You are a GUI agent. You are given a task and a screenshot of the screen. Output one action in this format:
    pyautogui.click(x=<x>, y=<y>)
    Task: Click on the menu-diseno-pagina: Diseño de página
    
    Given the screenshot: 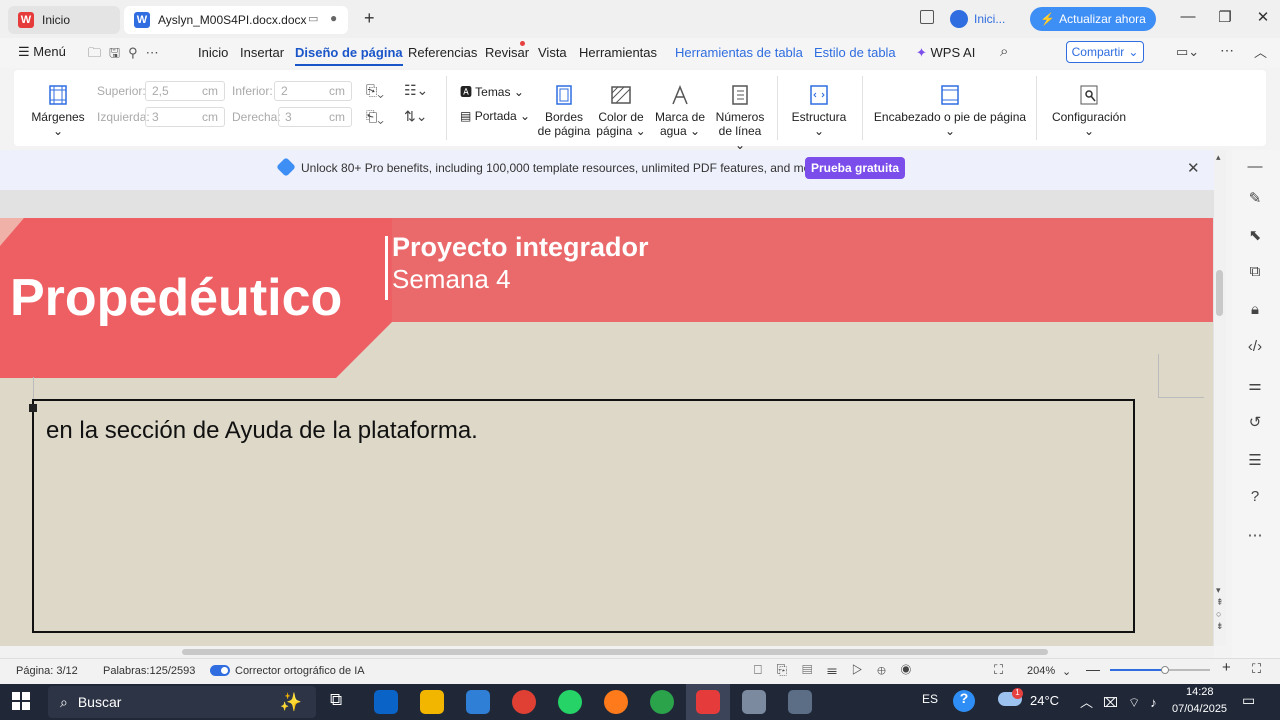 What is the action you would take?
    pyautogui.click(x=349, y=55)
    